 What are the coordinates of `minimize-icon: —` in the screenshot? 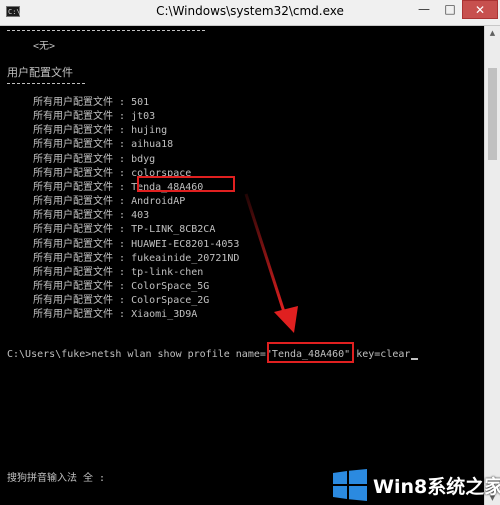 It's located at (424, 9).